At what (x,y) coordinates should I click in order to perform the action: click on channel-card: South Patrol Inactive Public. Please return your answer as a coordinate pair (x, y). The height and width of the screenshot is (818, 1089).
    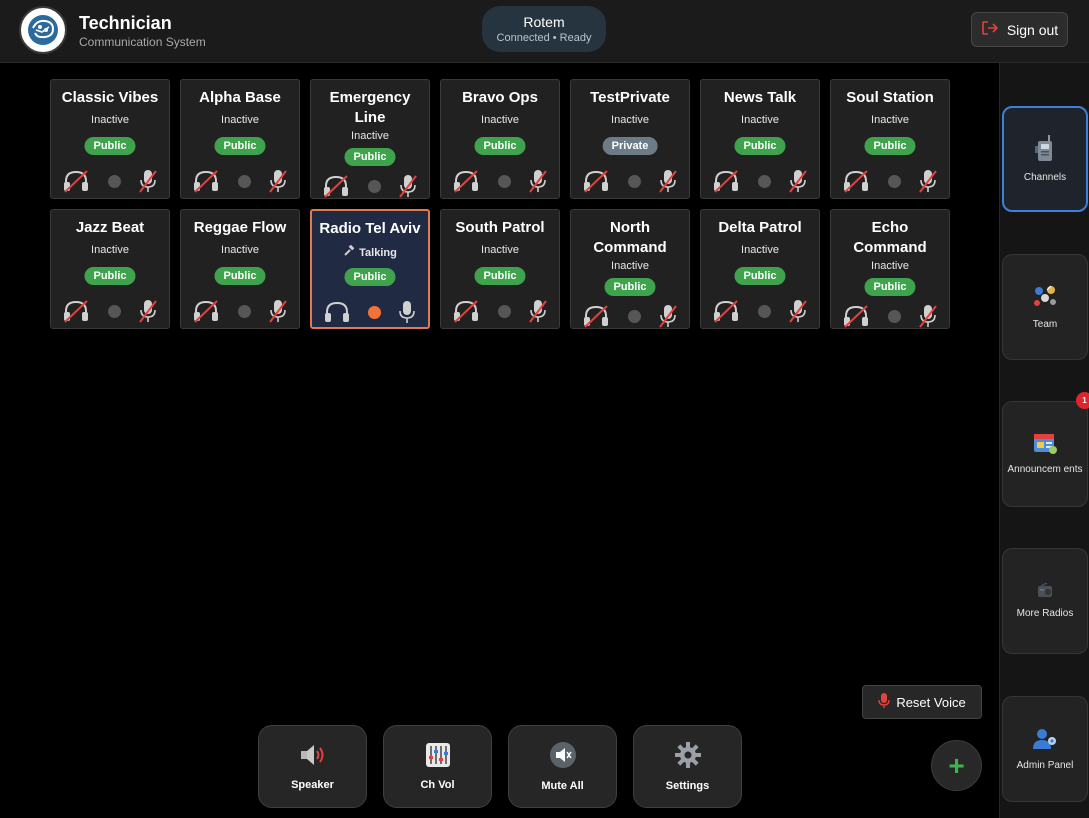
    Looking at the image, I should click on (500, 269).